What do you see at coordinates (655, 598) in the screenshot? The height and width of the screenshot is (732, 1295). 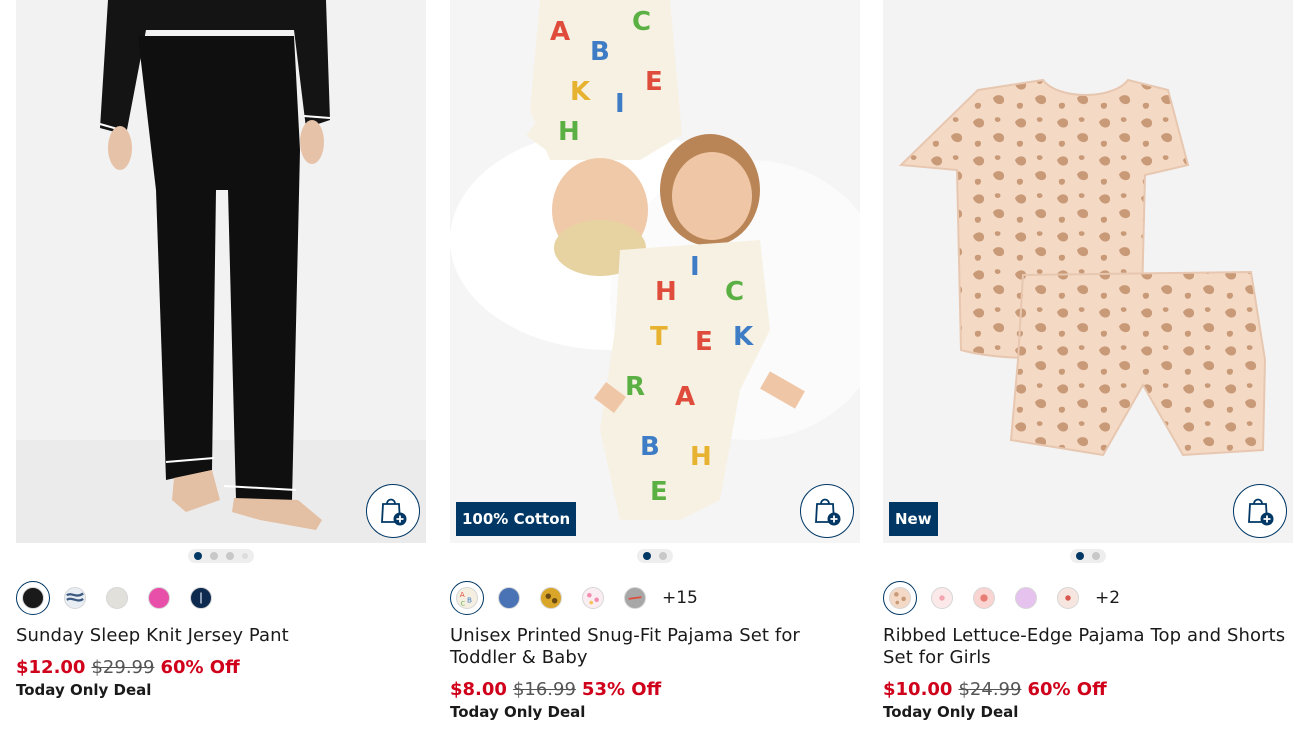 I see `color-swatches: ABC +15` at bounding box center [655, 598].